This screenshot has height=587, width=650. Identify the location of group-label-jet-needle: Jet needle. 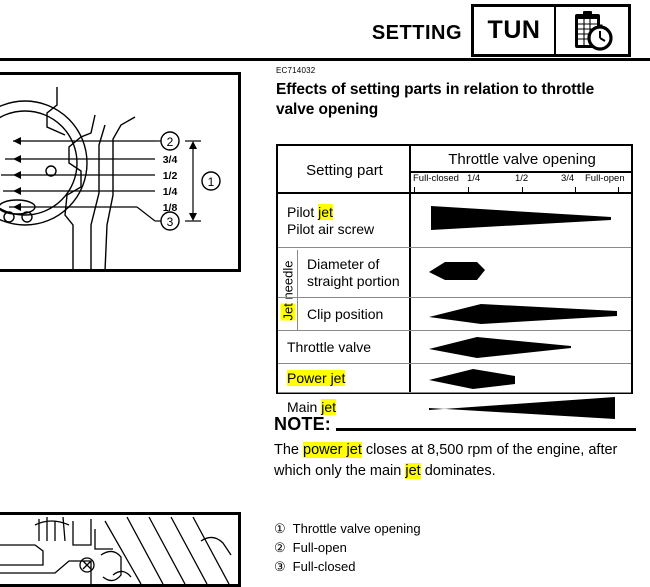
(288, 290).